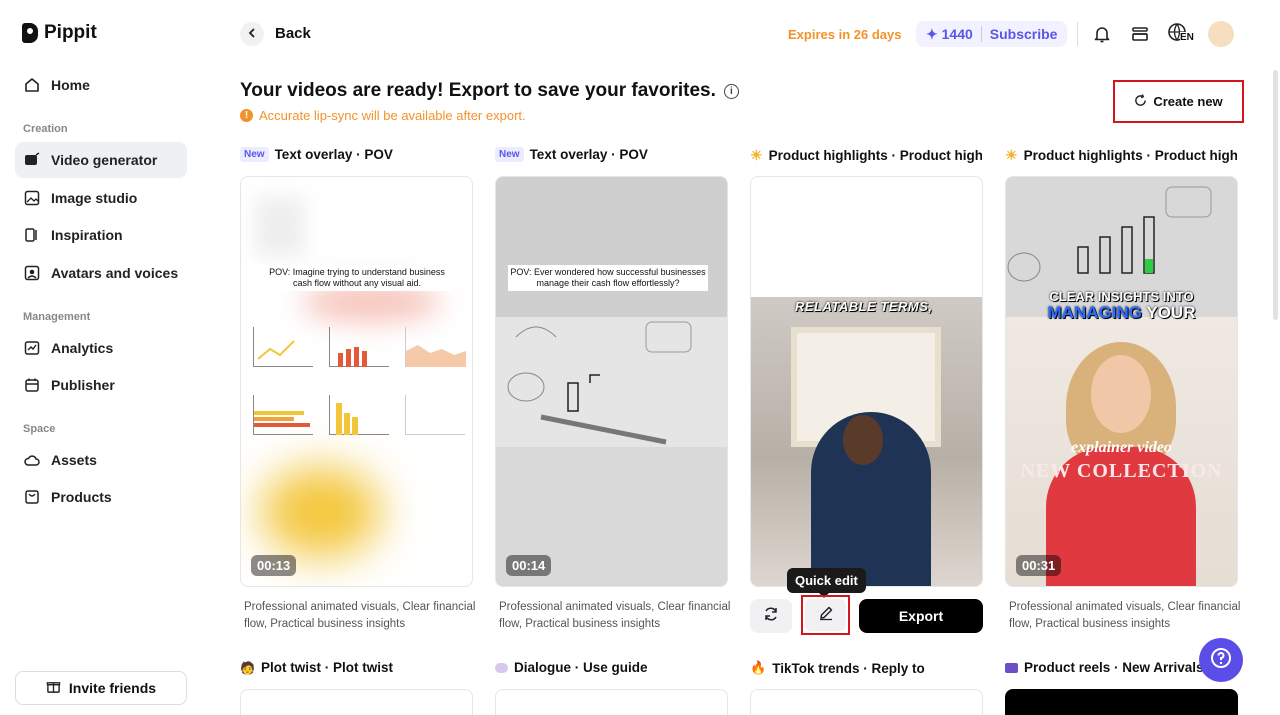  I want to click on user-avatar, so click(1221, 34).